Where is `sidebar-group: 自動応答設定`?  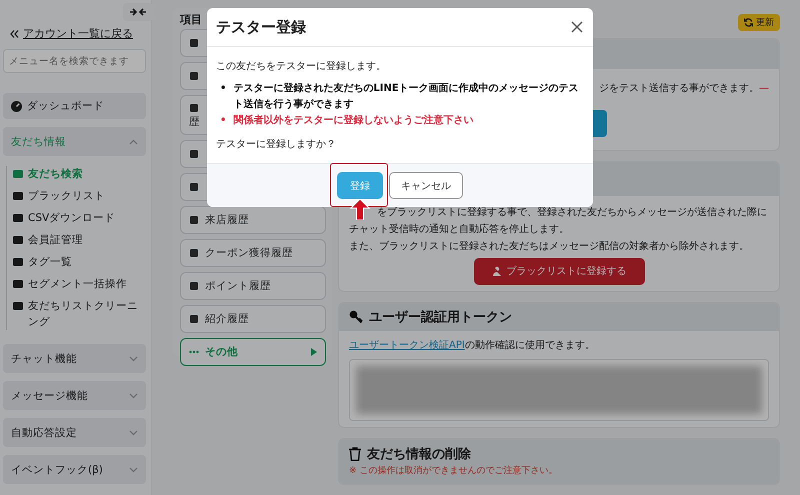 sidebar-group: 自動応答設定 is located at coordinates (74, 432).